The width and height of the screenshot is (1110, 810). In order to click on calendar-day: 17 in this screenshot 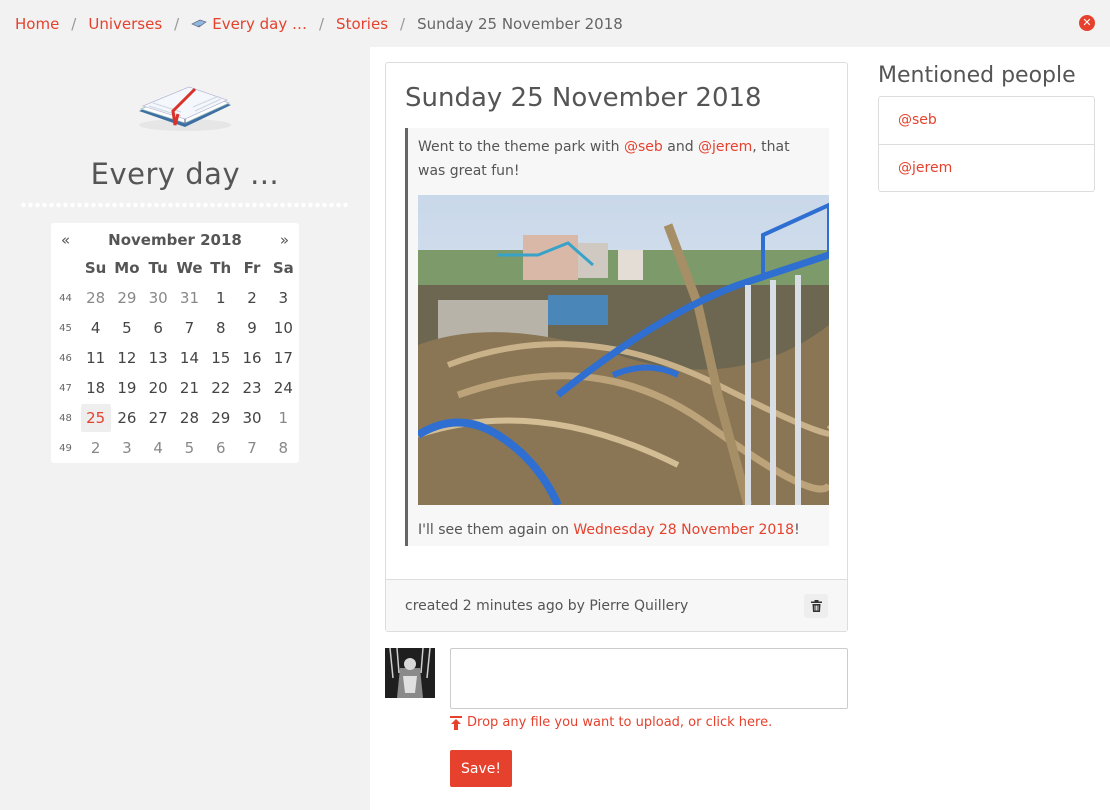, I will do `click(283, 358)`.